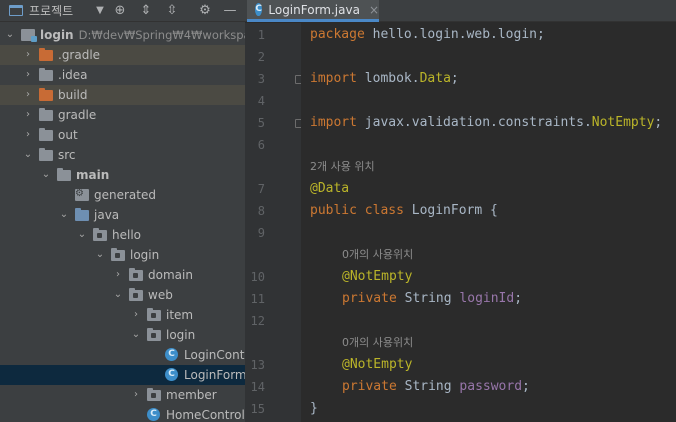  What do you see at coordinates (51, 10) in the screenshot?
I see `project-view-title: 프로젝트` at bounding box center [51, 10].